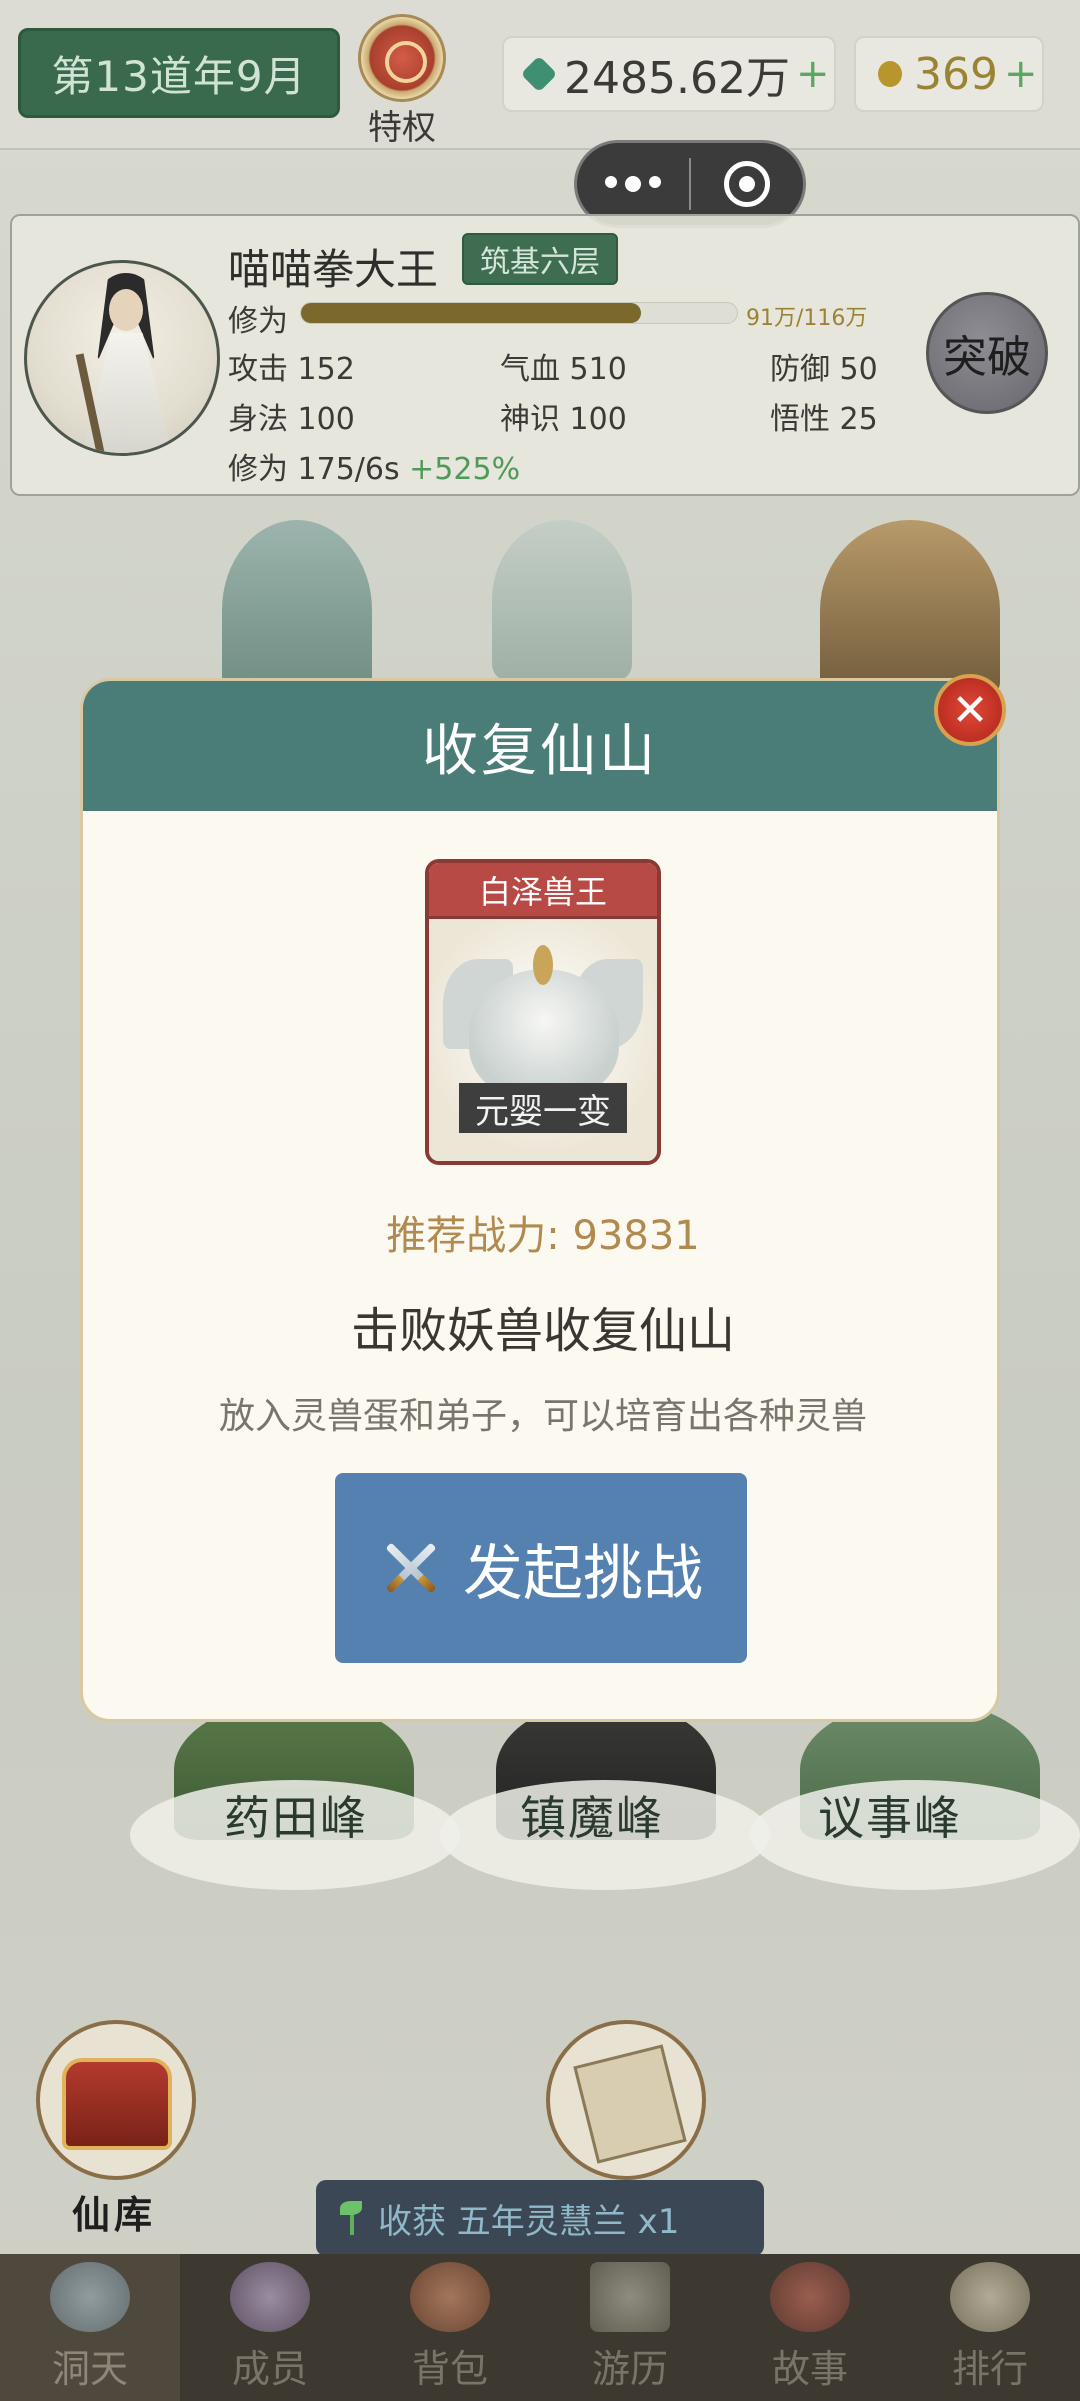 This screenshot has height=2401, width=1080. I want to click on book-icon, so click(630, 2104).